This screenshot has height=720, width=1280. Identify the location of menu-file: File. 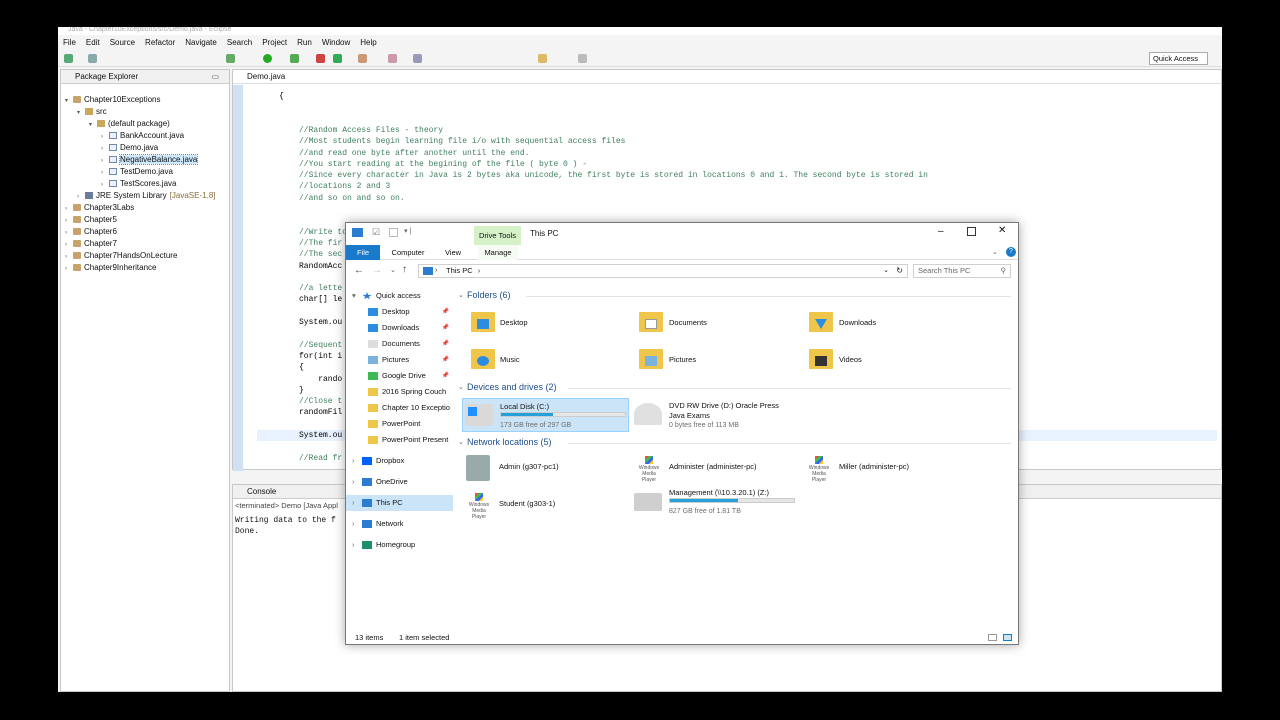
(69, 42).